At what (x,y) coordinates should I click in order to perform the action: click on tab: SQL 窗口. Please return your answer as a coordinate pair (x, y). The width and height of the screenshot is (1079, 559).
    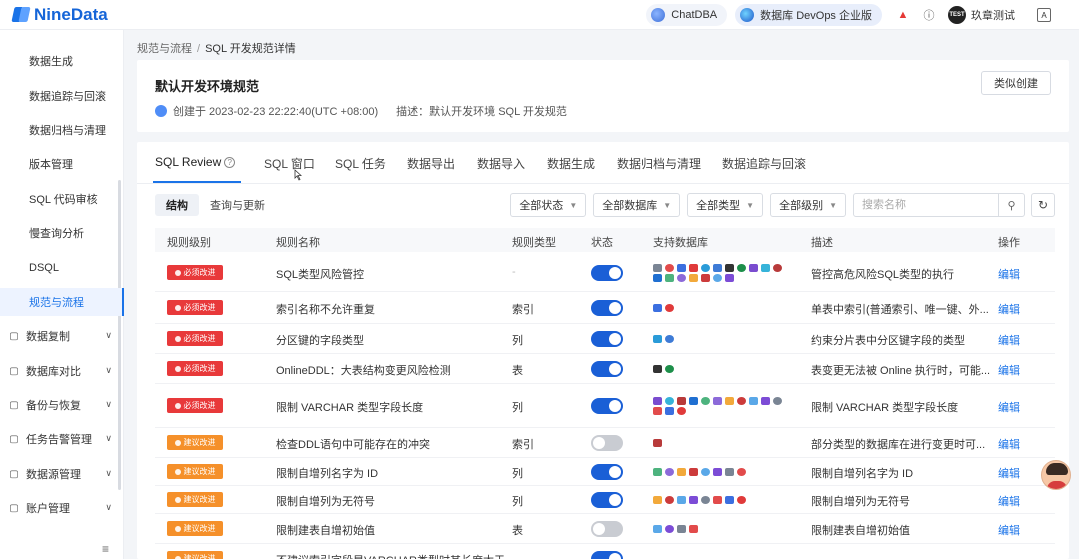
    Looking at the image, I should click on (289, 163).